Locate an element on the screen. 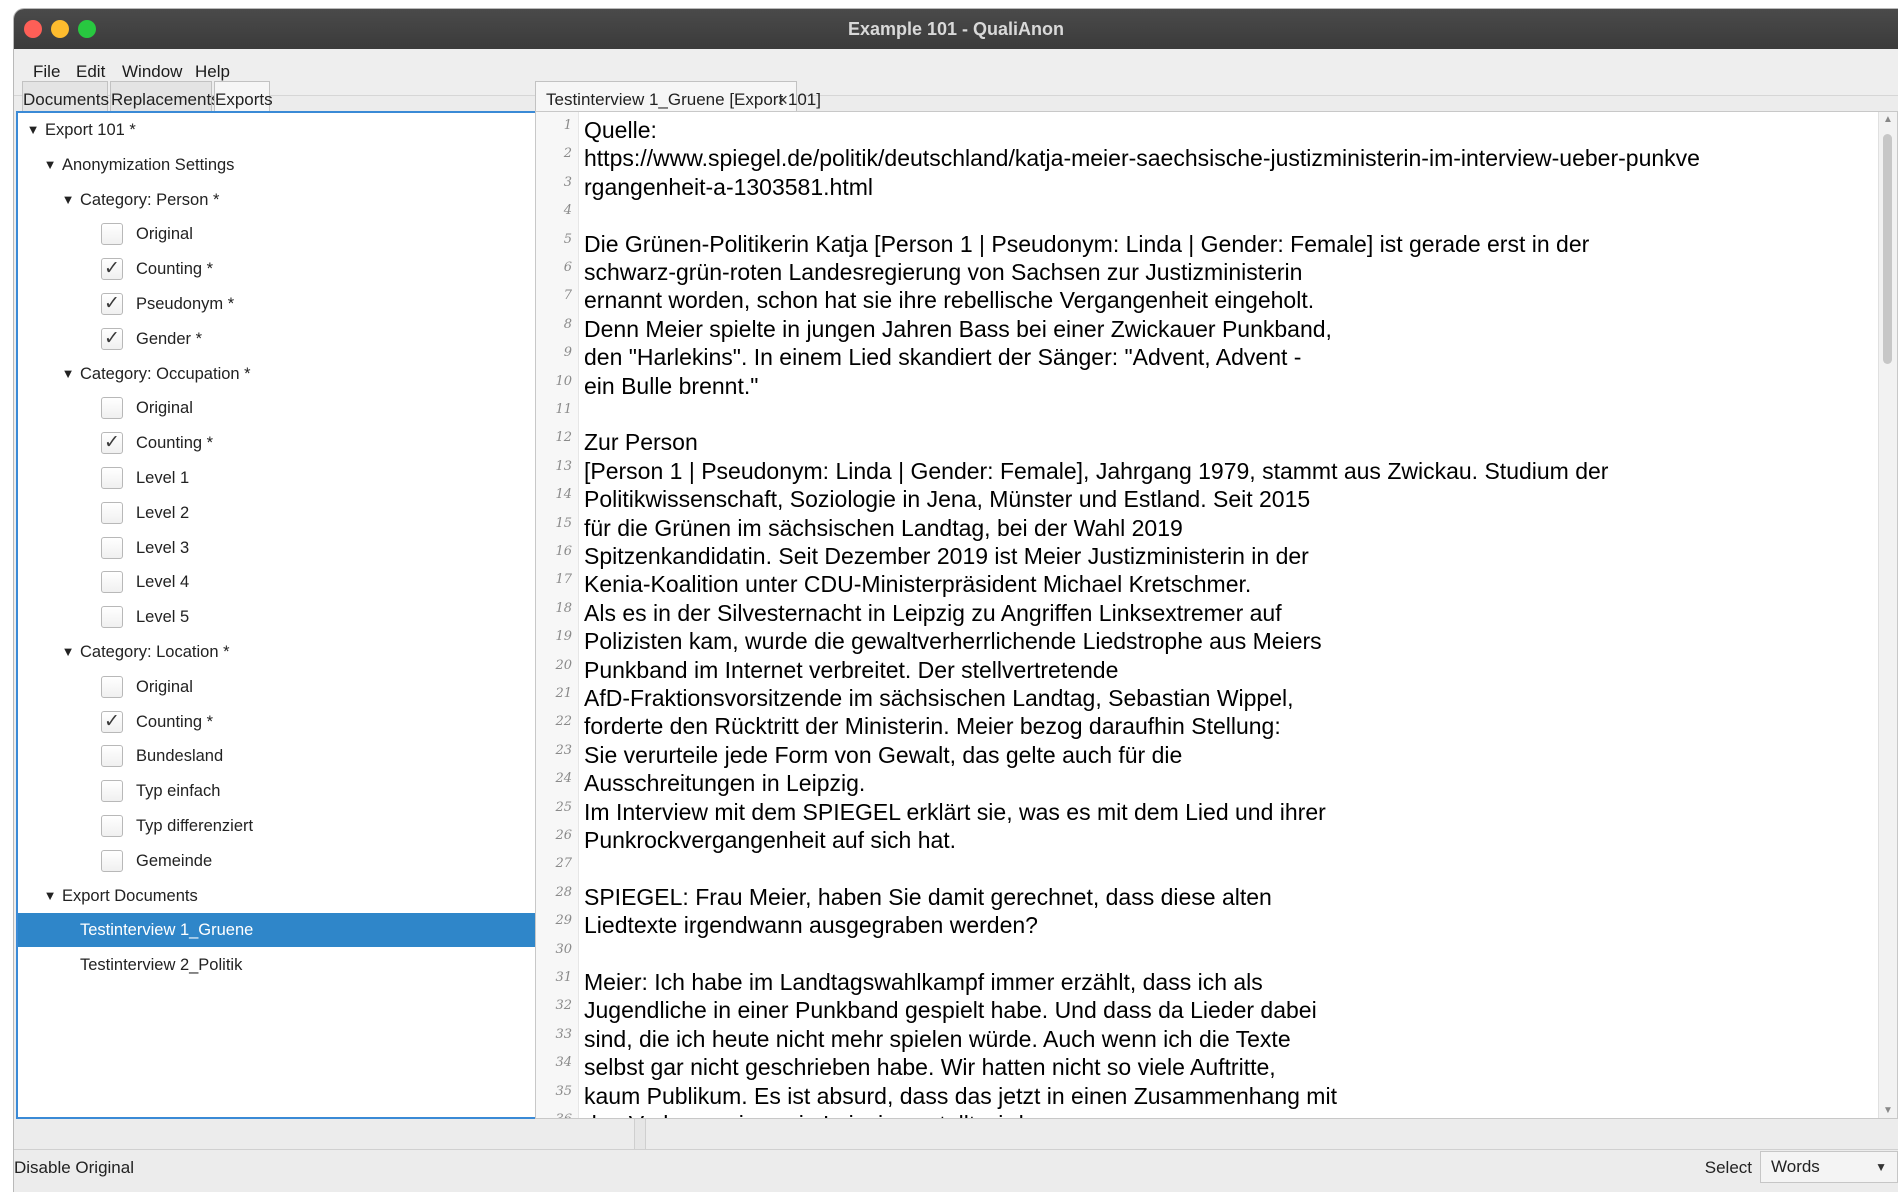 This screenshot has height=1192, width=1898. editor-line: 4 is located at coordinates (1216, 215).